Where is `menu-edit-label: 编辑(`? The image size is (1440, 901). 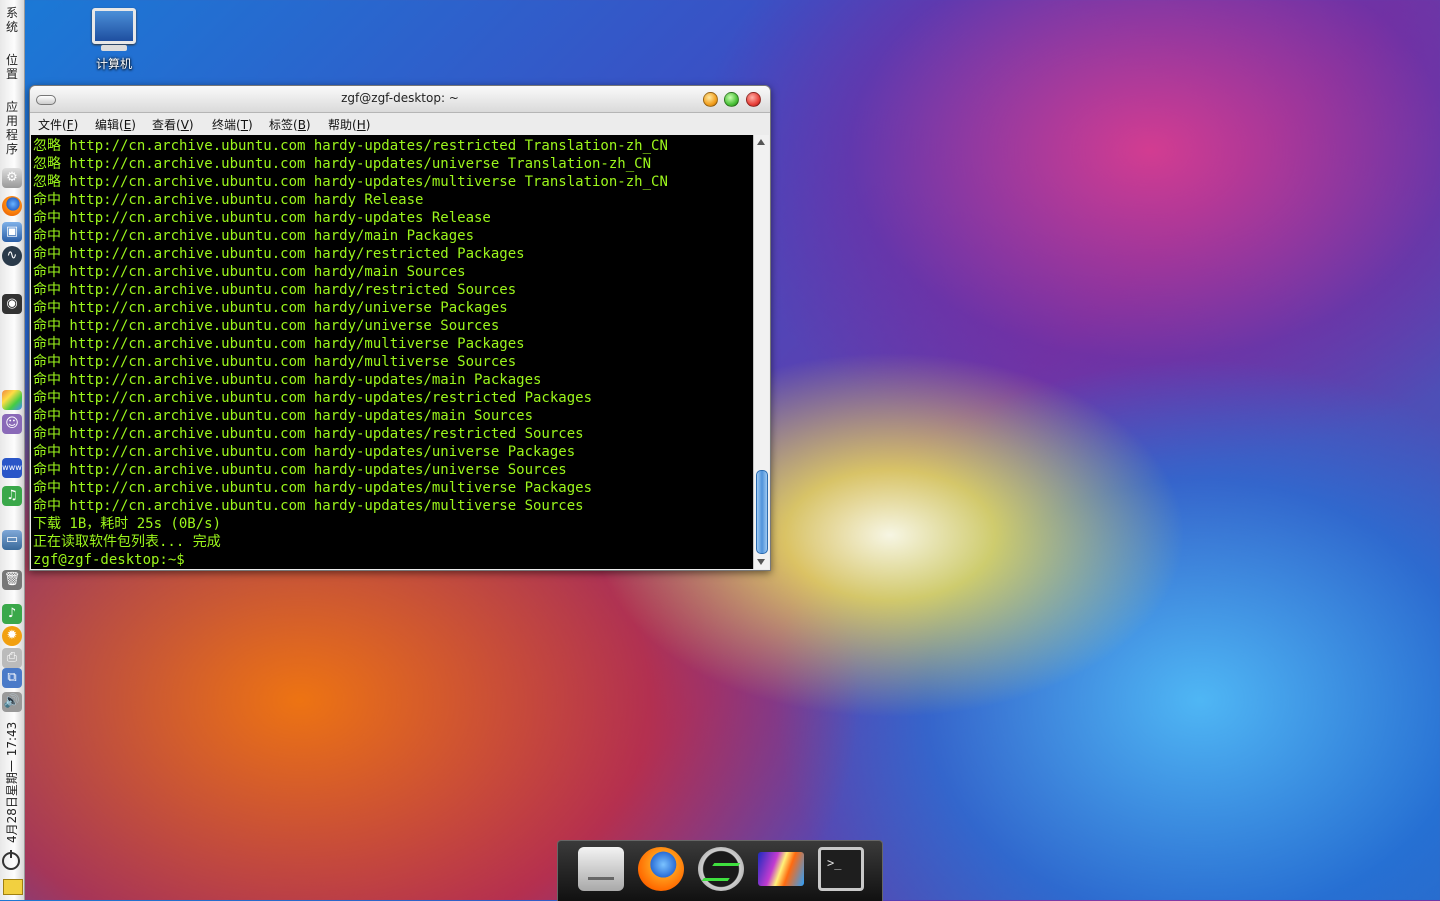 menu-edit-label: 编辑( is located at coordinates (109, 125).